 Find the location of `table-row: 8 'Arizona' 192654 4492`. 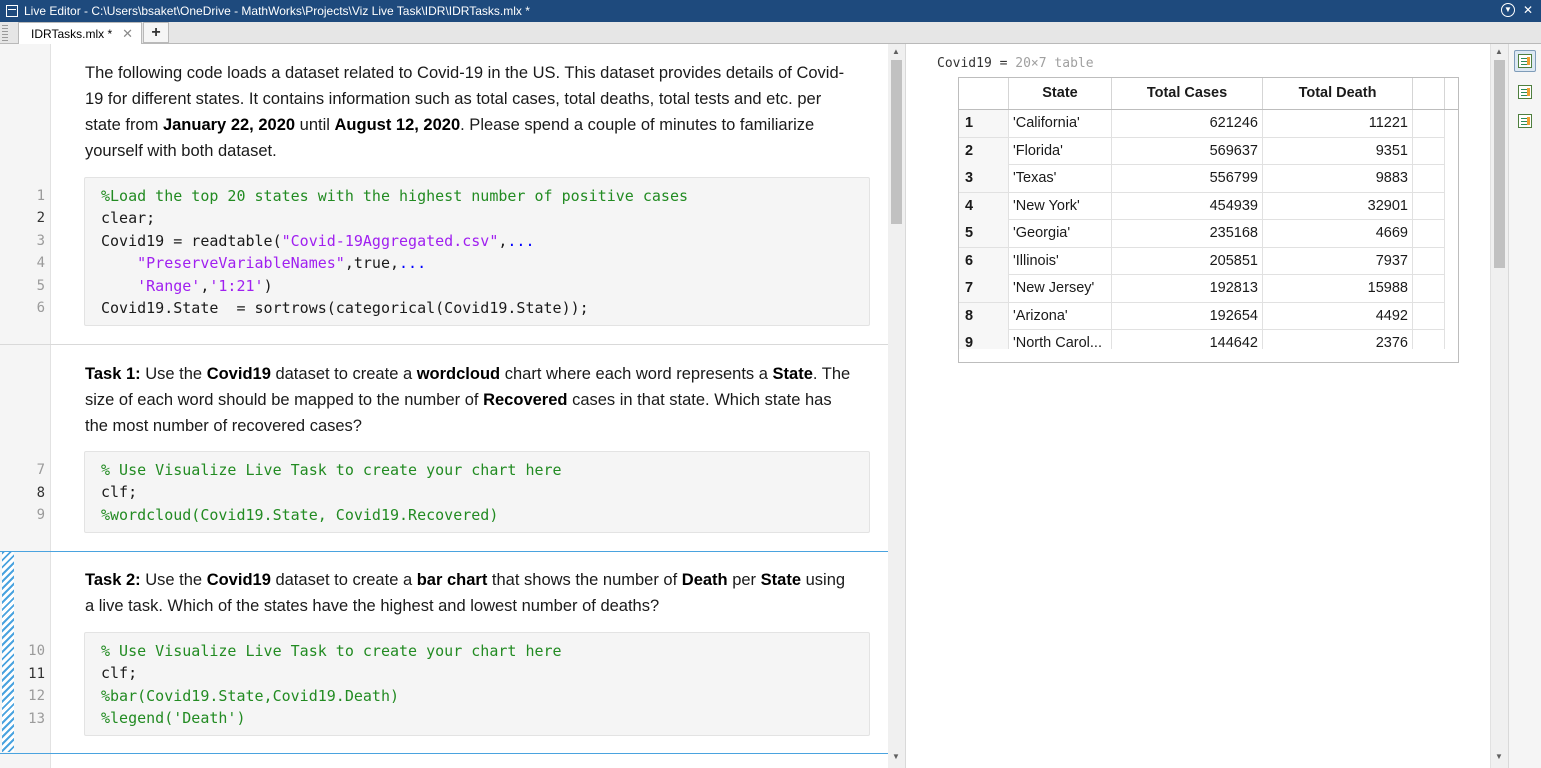

table-row: 8 'Arizona' 192654 4492 is located at coordinates (1202, 316).